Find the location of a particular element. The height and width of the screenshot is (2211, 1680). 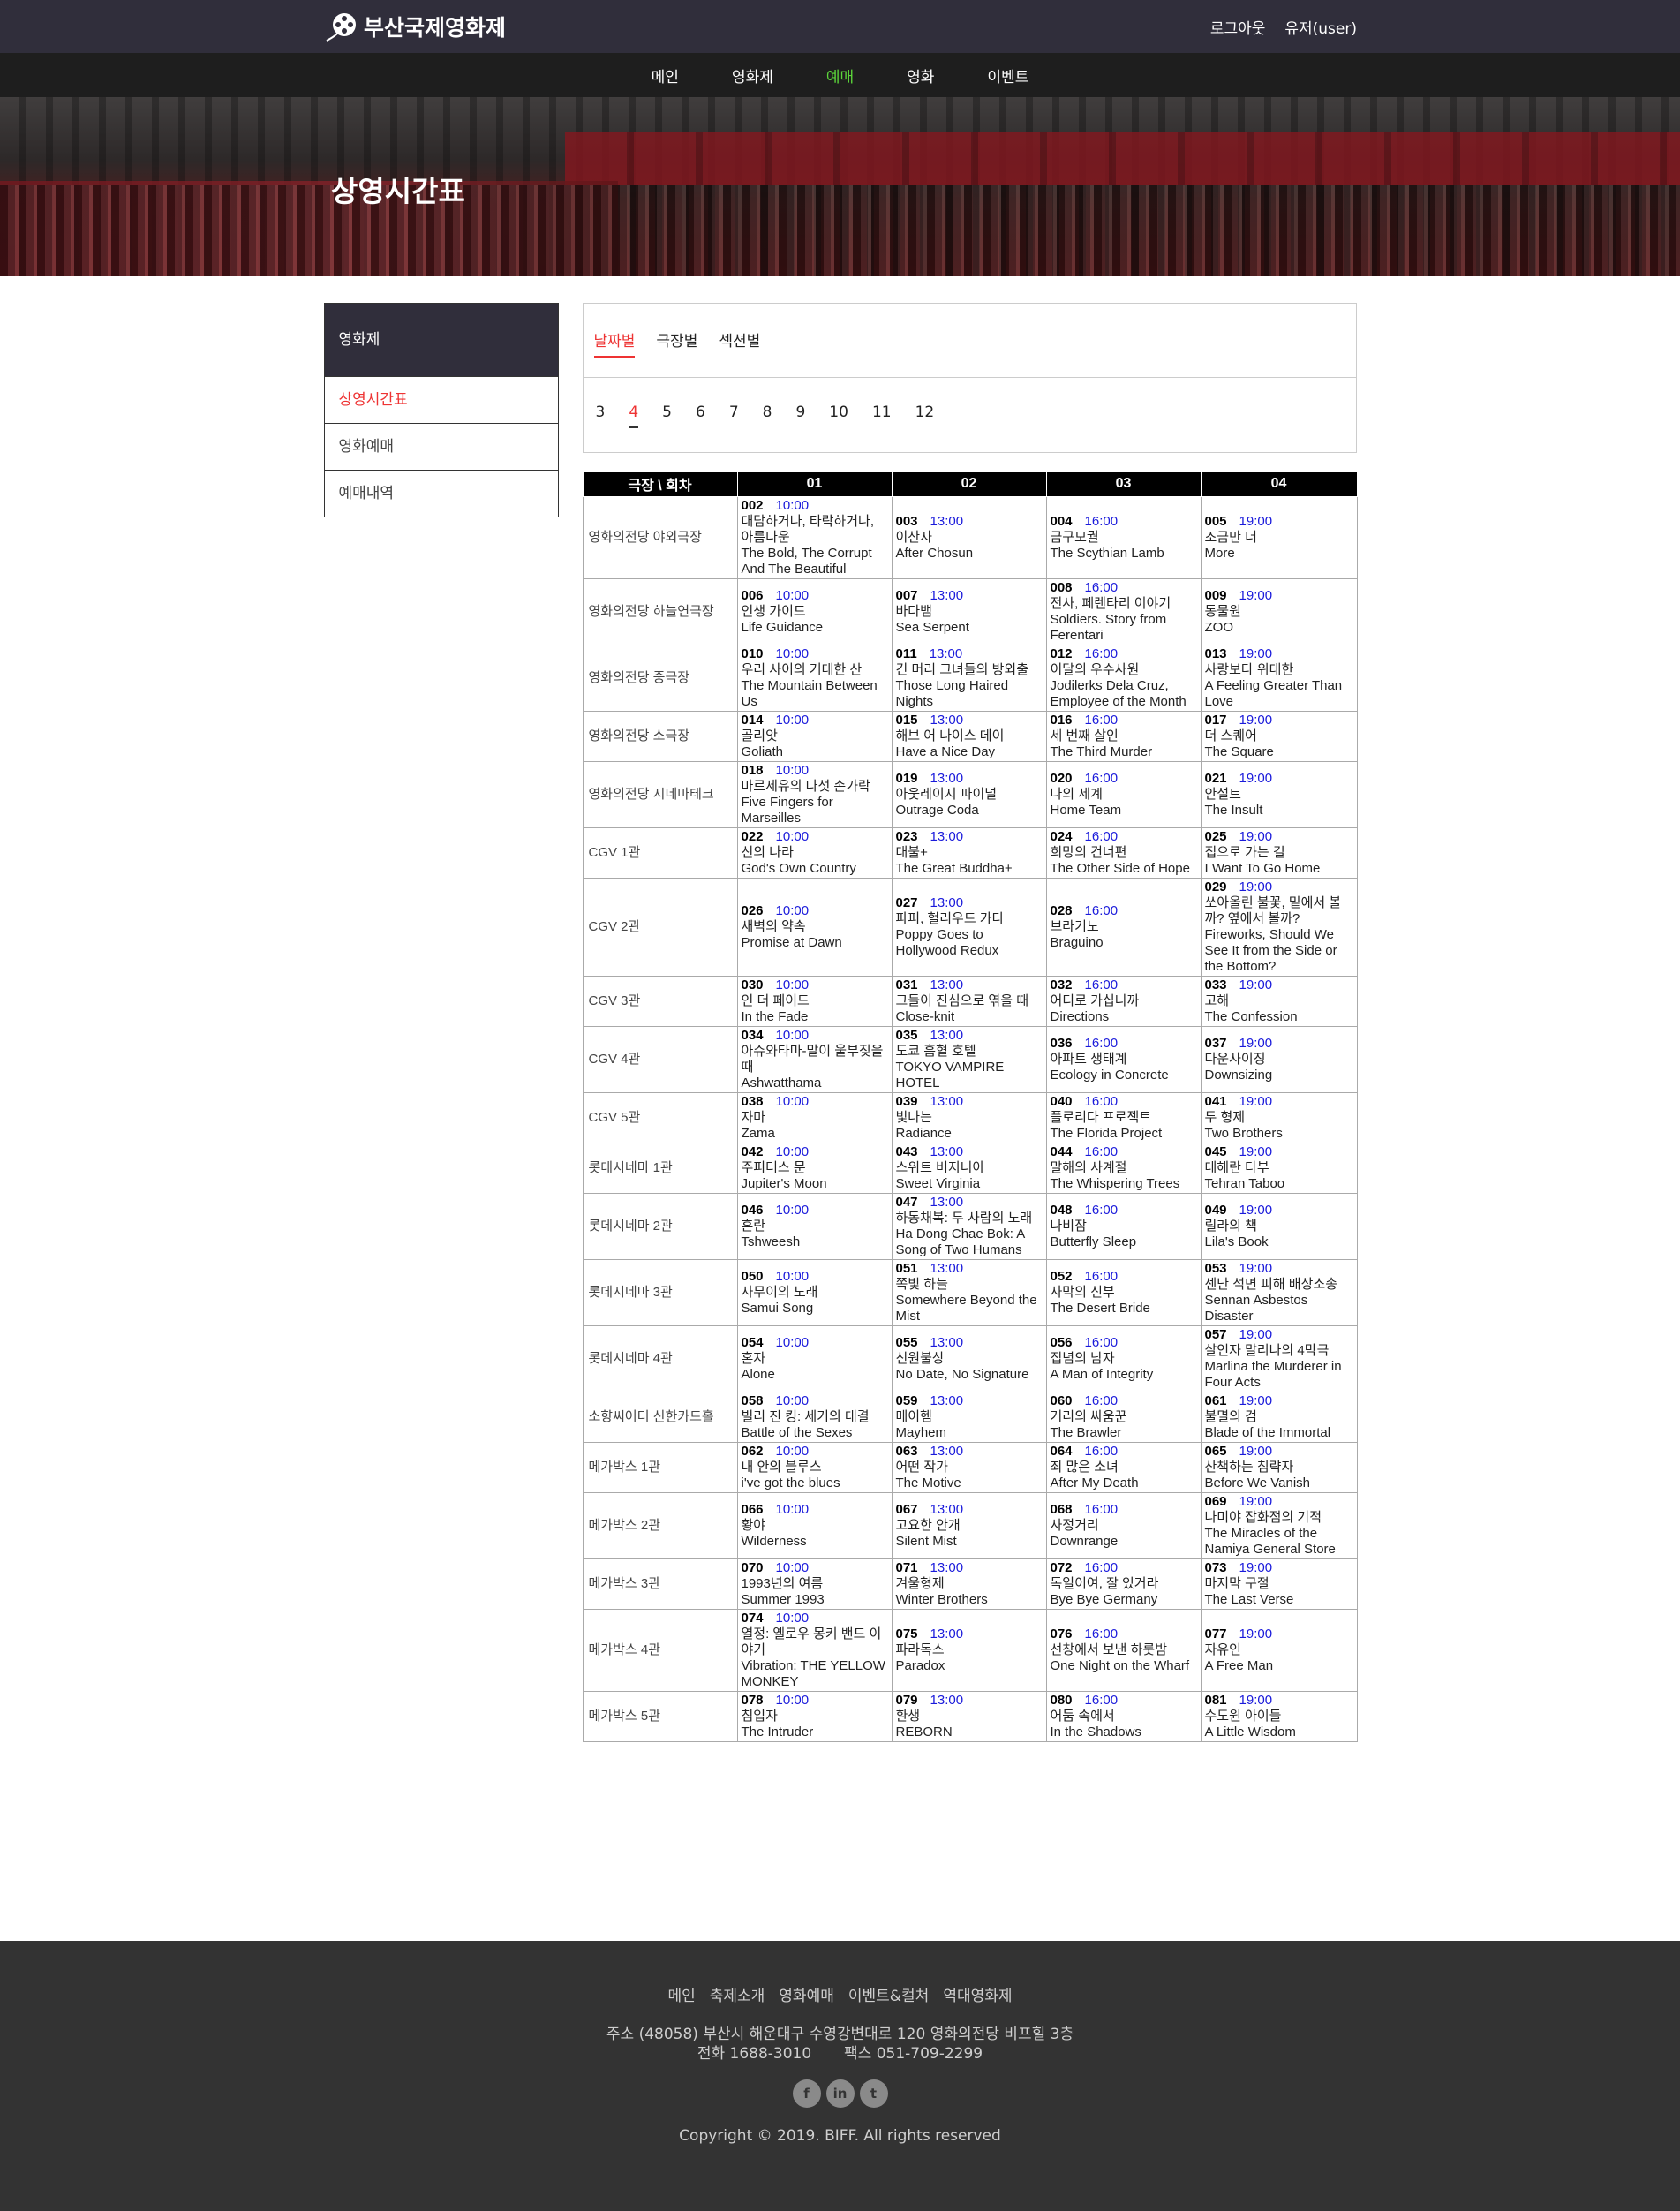

screening-cell: 005 19:00 조금만 더 More is located at coordinates (1279, 537).